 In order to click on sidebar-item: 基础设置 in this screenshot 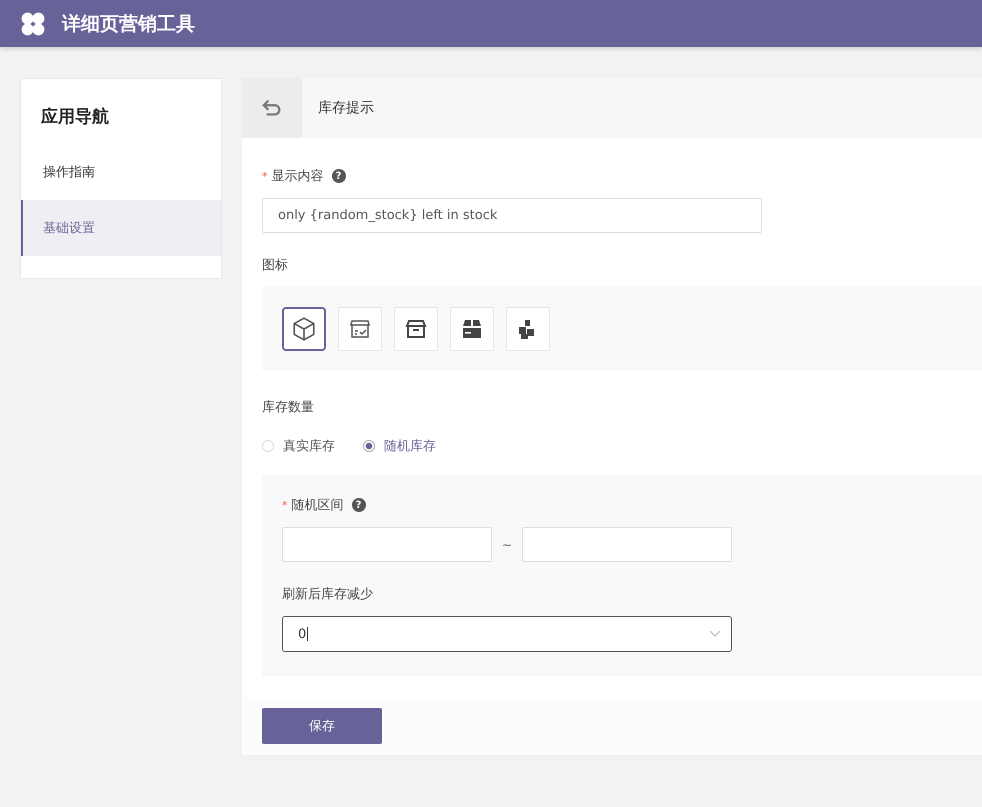, I will do `click(121, 228)`.